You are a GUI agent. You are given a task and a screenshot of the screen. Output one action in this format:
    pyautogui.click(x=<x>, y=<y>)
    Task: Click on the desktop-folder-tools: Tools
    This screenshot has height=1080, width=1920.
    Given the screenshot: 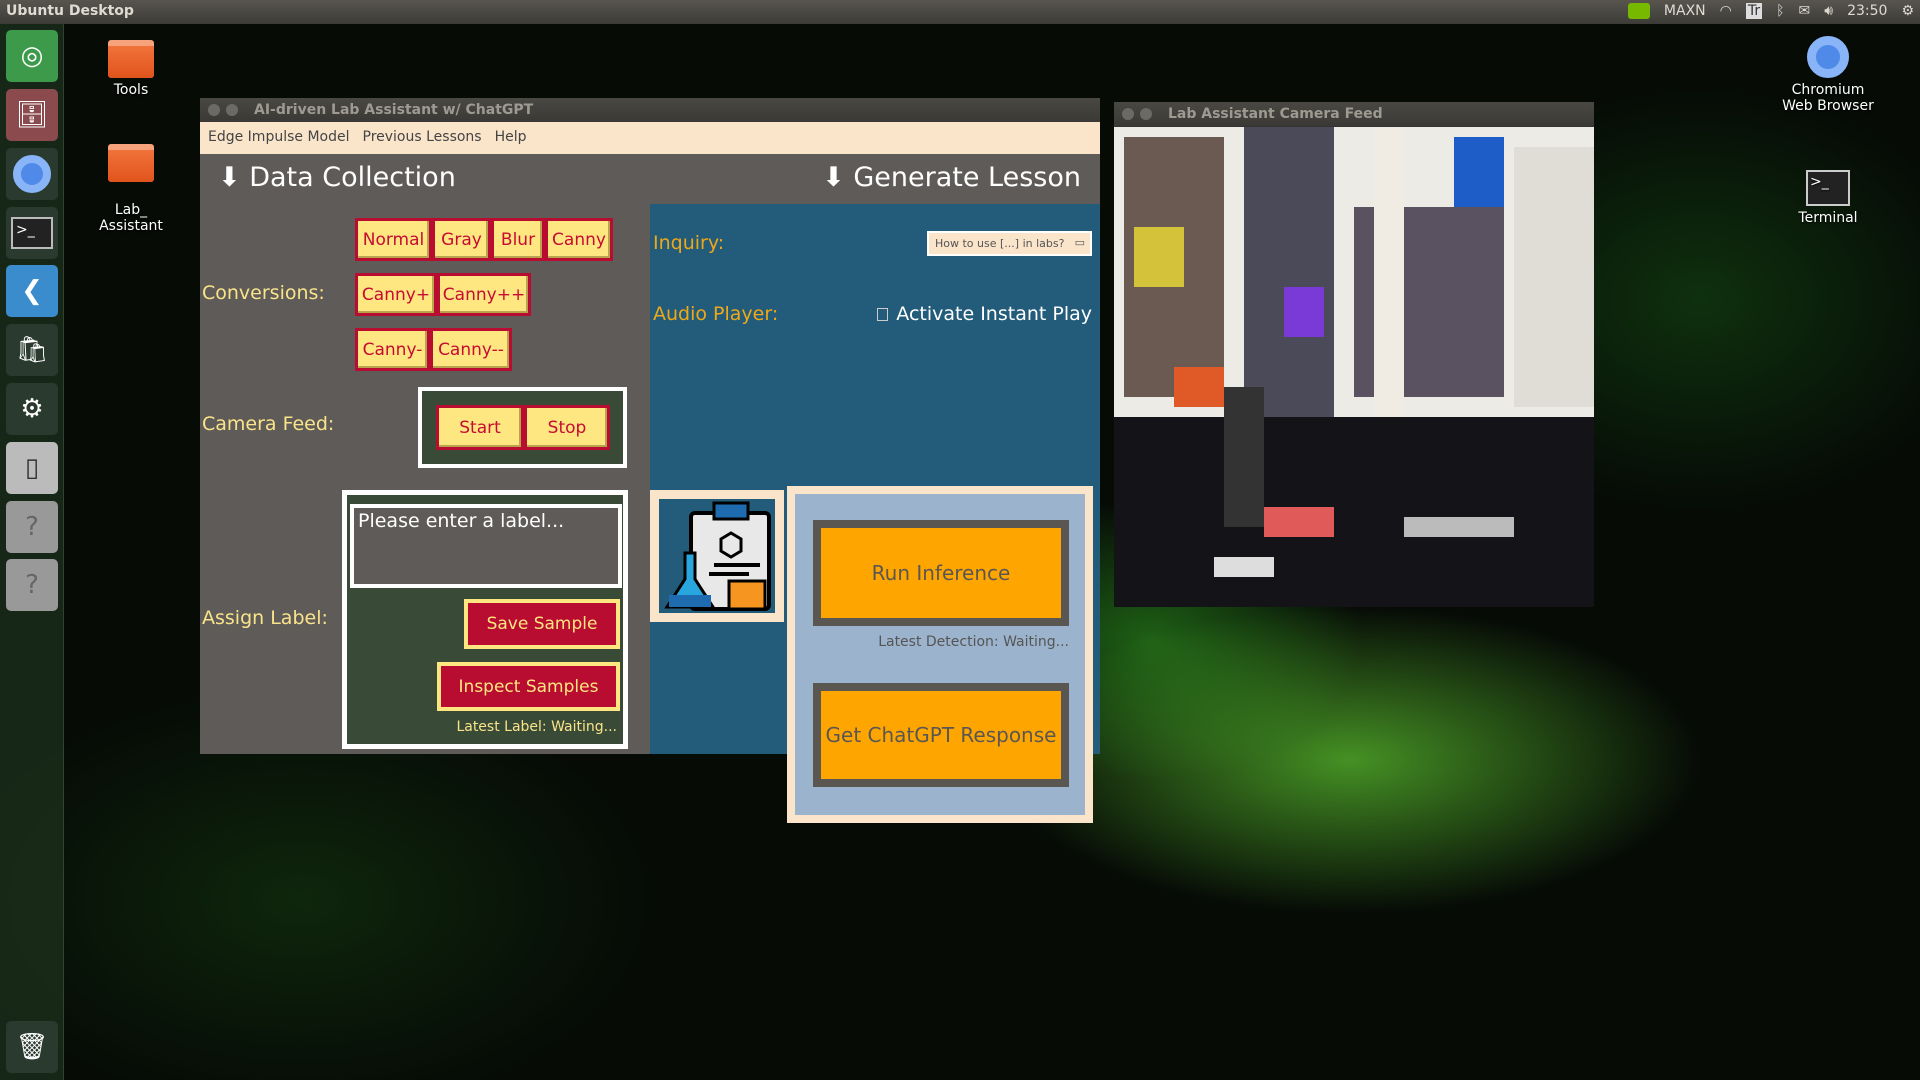 What is the action you would take?
    pyautogui.click(x=131, y=69)
    